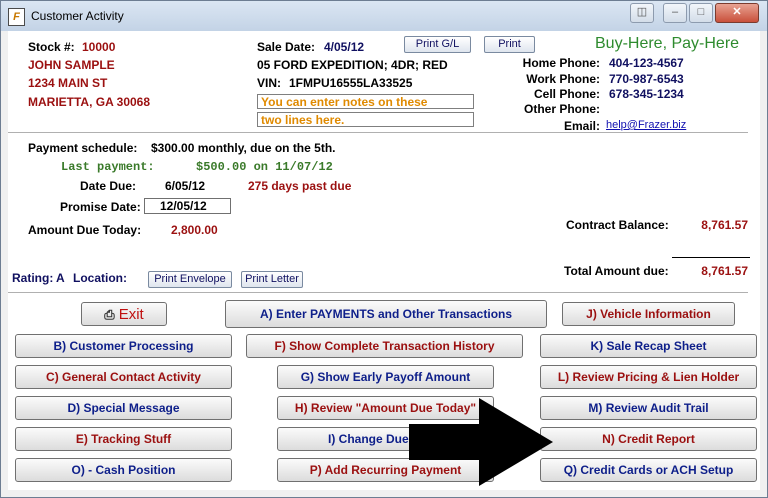  Describe the element at coordinates (83, 148) in the screenshot. I see `payment-schedule-label: Payment schedule:` at that location.